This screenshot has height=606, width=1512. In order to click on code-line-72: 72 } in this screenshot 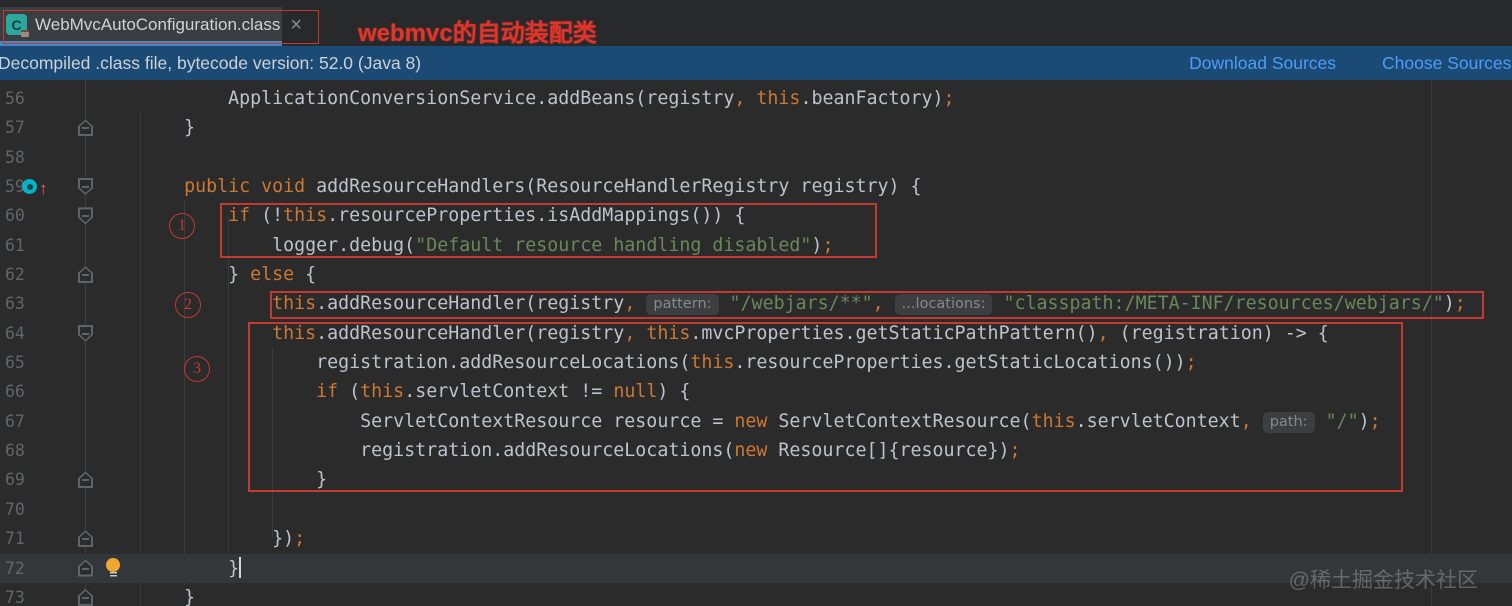, I will do `click(756, 568)`.